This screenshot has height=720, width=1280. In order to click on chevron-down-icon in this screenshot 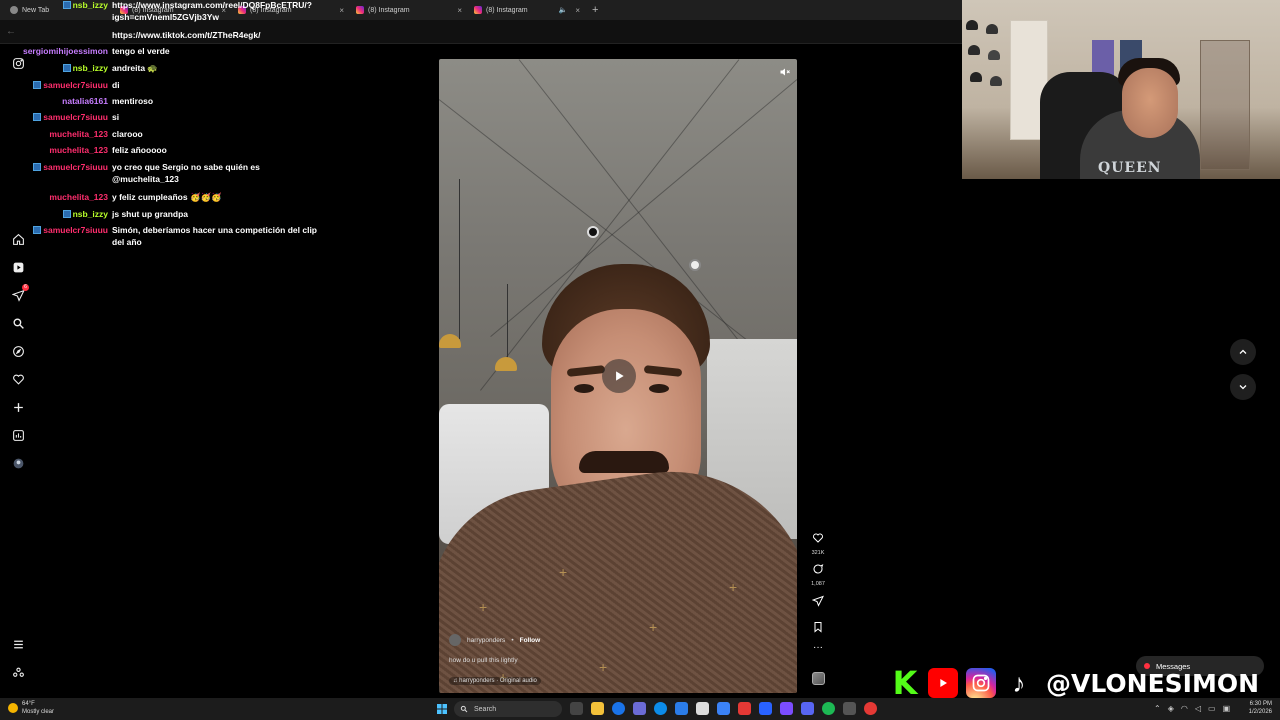, I will do `click(1243, 387)`.